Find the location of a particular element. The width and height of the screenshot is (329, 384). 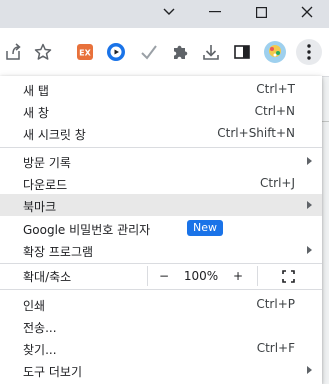

fullscreen-icon is located at coordinates (288, 276).